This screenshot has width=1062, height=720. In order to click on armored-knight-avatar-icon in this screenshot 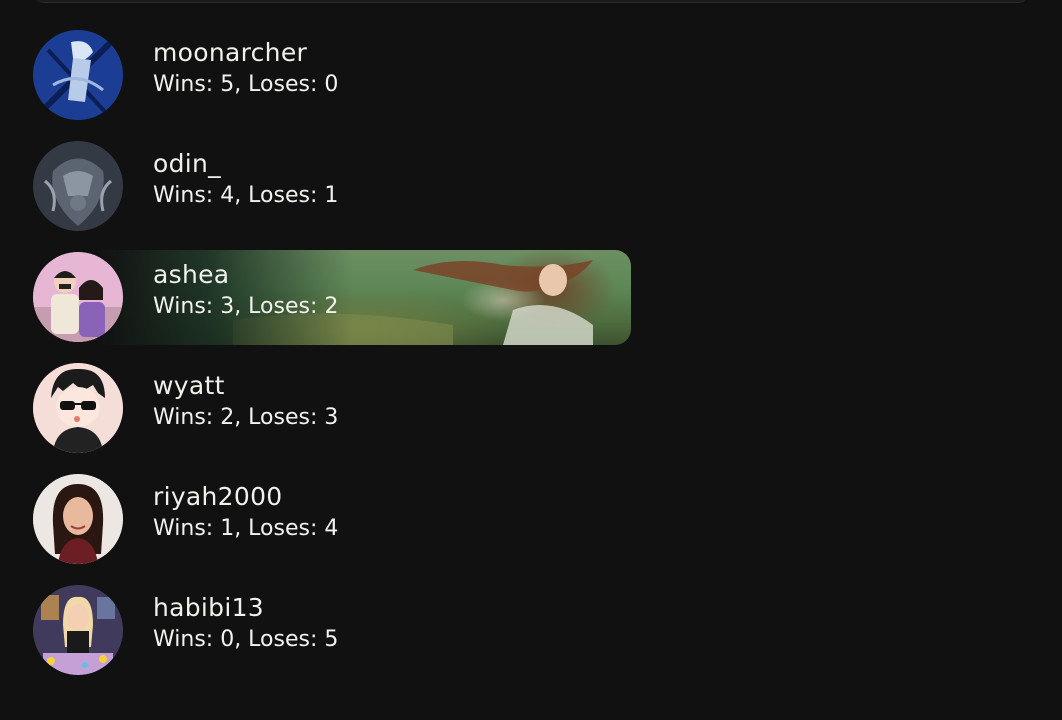, I will do `click(78, 186)`.